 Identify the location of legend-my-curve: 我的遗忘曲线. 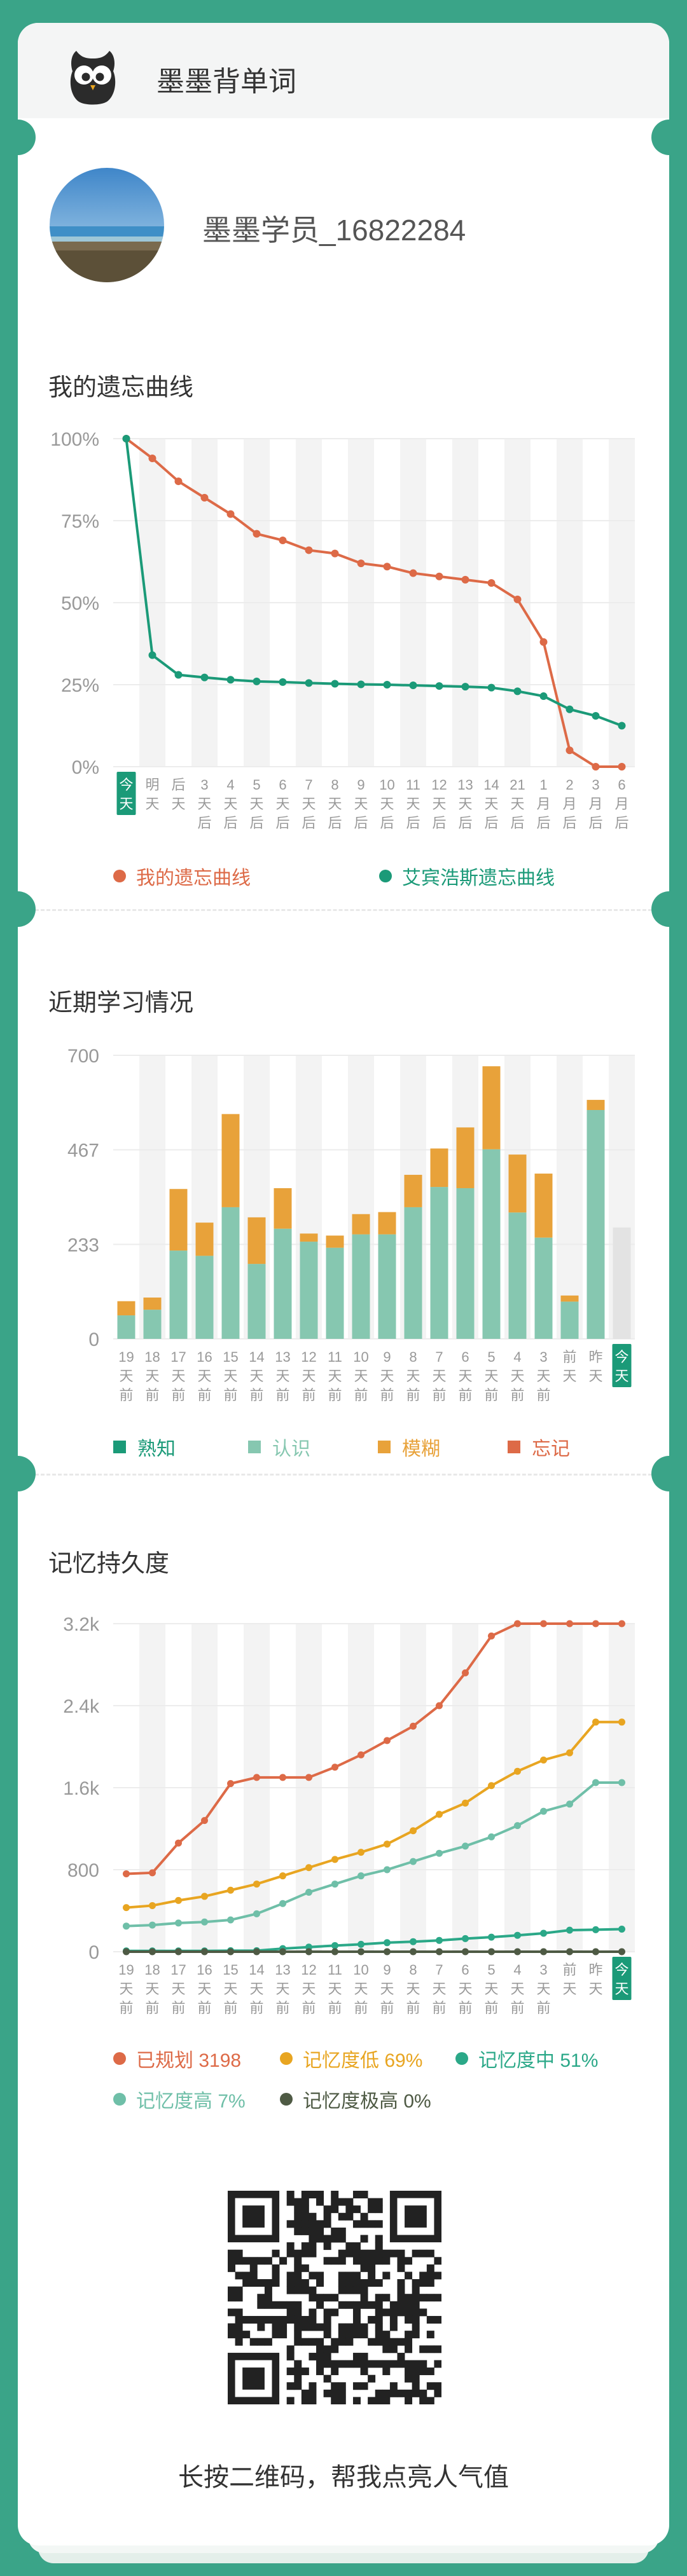
(182, 876).